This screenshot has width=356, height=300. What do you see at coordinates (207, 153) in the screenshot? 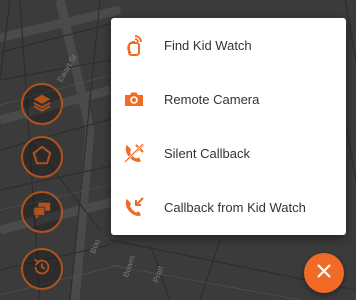
I see `menu-item-label: Silent Callback` at bounding box center [207, 153].